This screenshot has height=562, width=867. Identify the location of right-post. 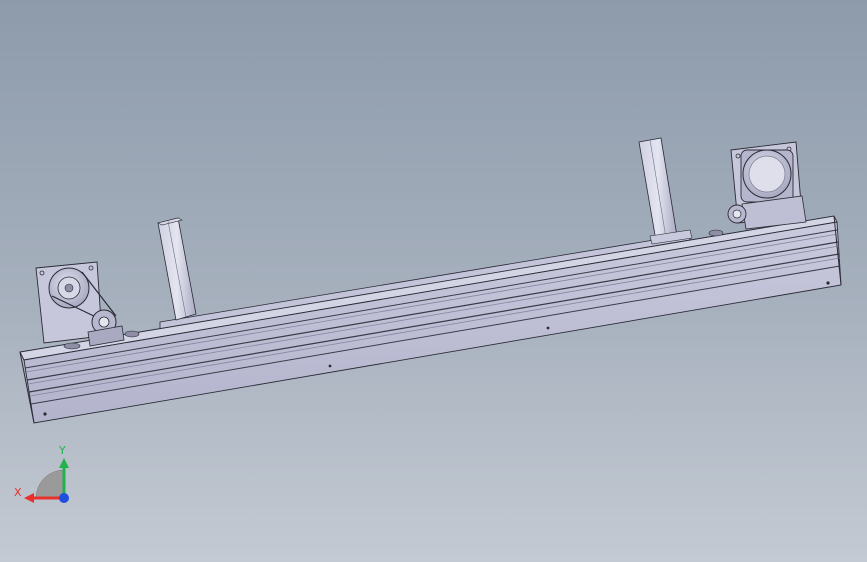
(665, 191).